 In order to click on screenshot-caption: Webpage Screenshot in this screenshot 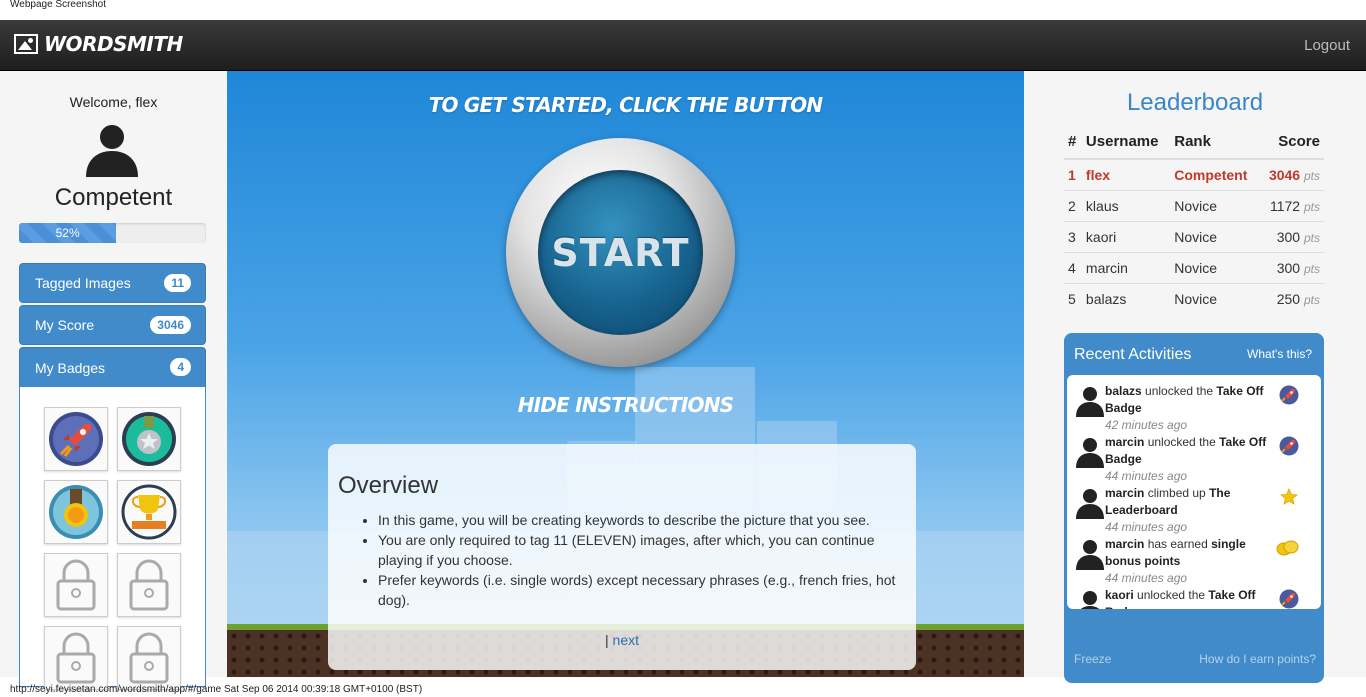, I will do `click(58, 5)`.